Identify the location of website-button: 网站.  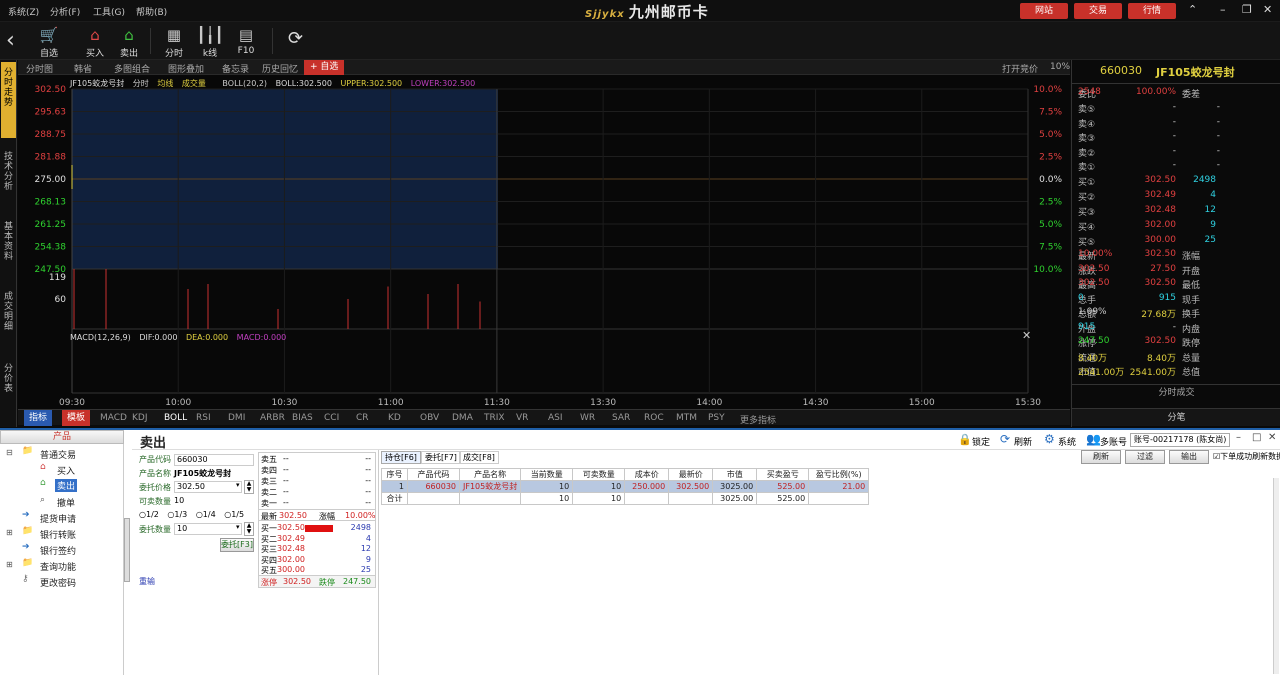
(1044, 11).